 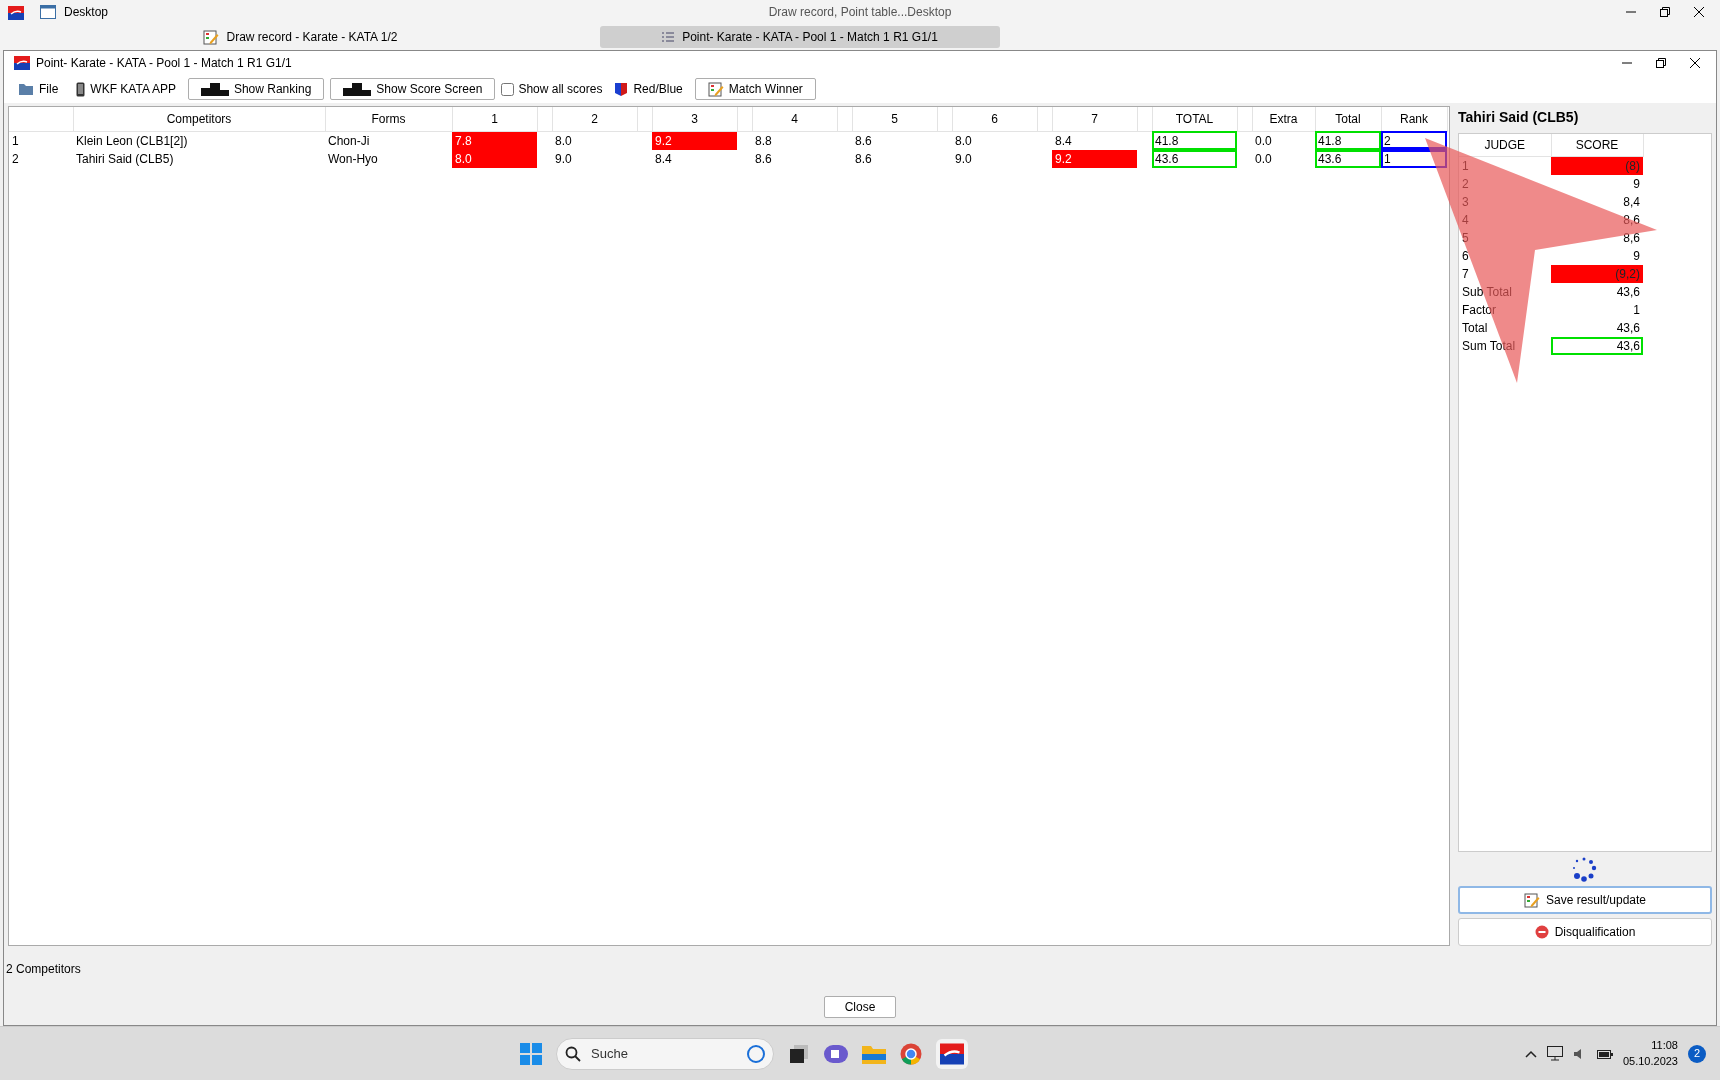 I want to click on status-text: 2 Competitors, so click(x=43, y=969).